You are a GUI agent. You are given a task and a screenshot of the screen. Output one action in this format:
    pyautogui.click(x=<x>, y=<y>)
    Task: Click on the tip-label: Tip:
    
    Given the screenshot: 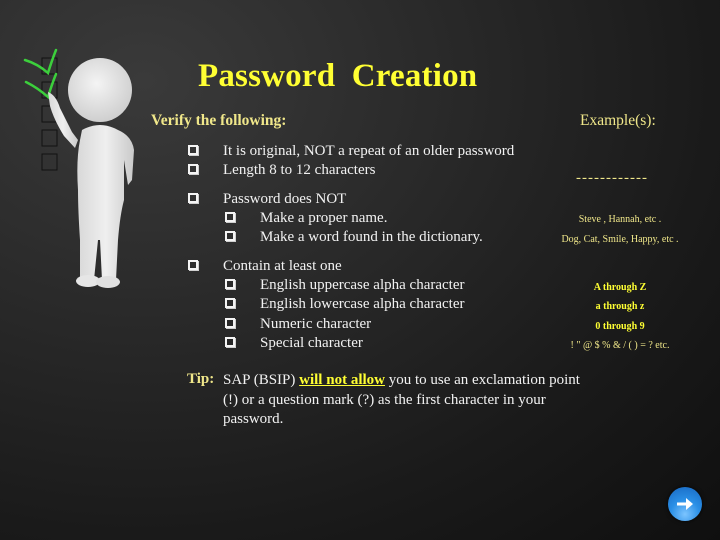 What is the action you would take?
    pyautogui.click(x=201, y=379)
    